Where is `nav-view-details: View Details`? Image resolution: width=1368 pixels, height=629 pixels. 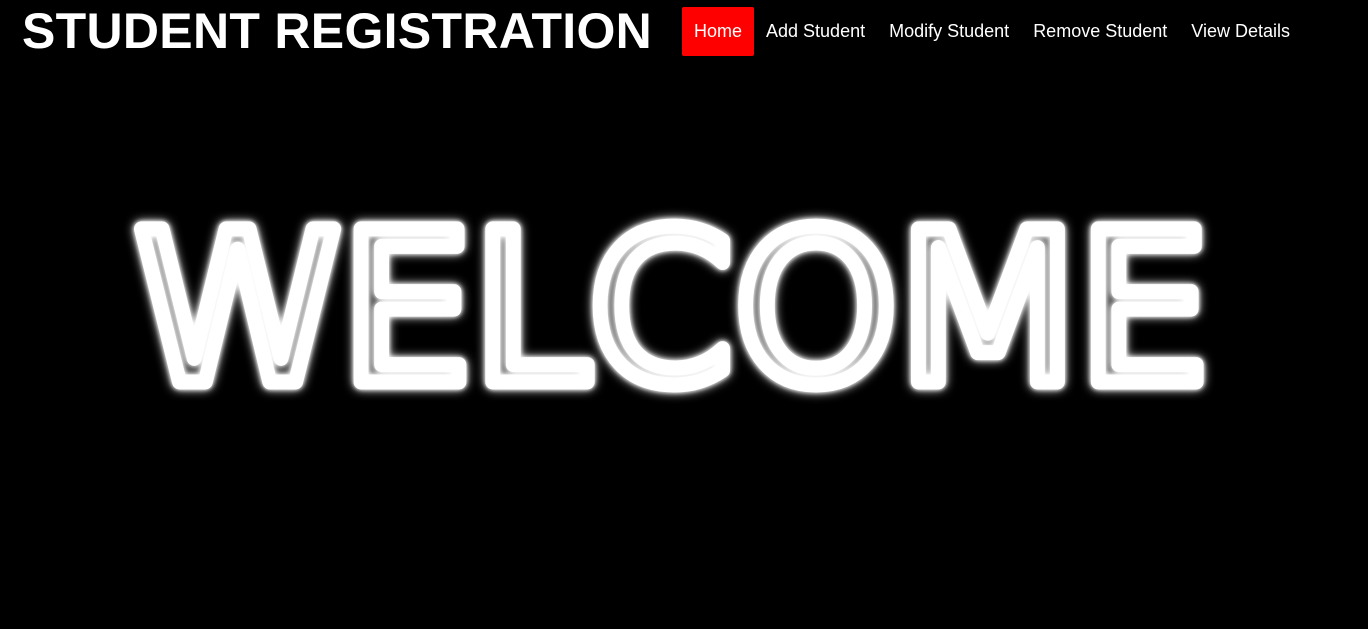
nav-view-details: View Details is located at coordinates (1240, 31).